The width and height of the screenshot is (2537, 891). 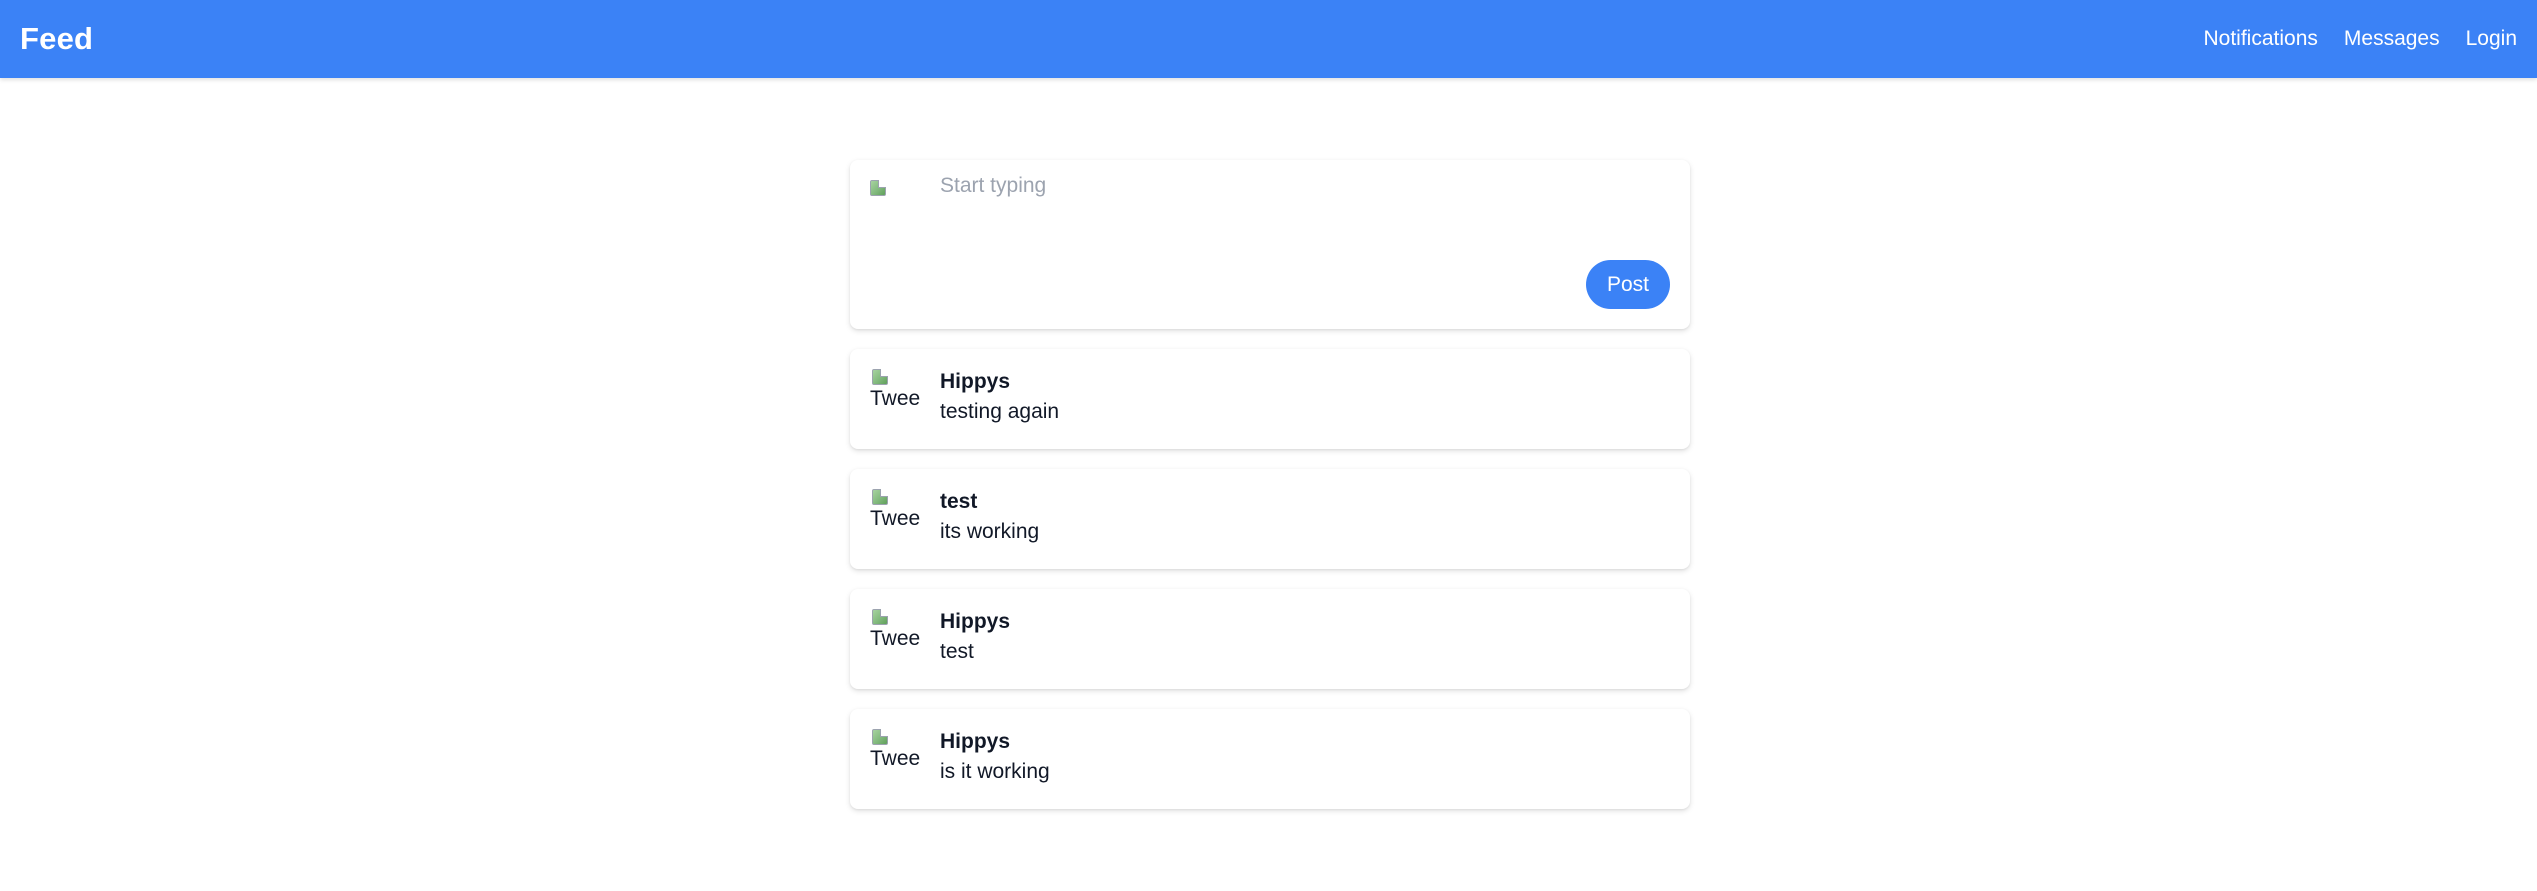 What do you see at coordinates (989, 517) in the screenshot?
I see `tweet-body: test its working` at bounding box center [989, 517].